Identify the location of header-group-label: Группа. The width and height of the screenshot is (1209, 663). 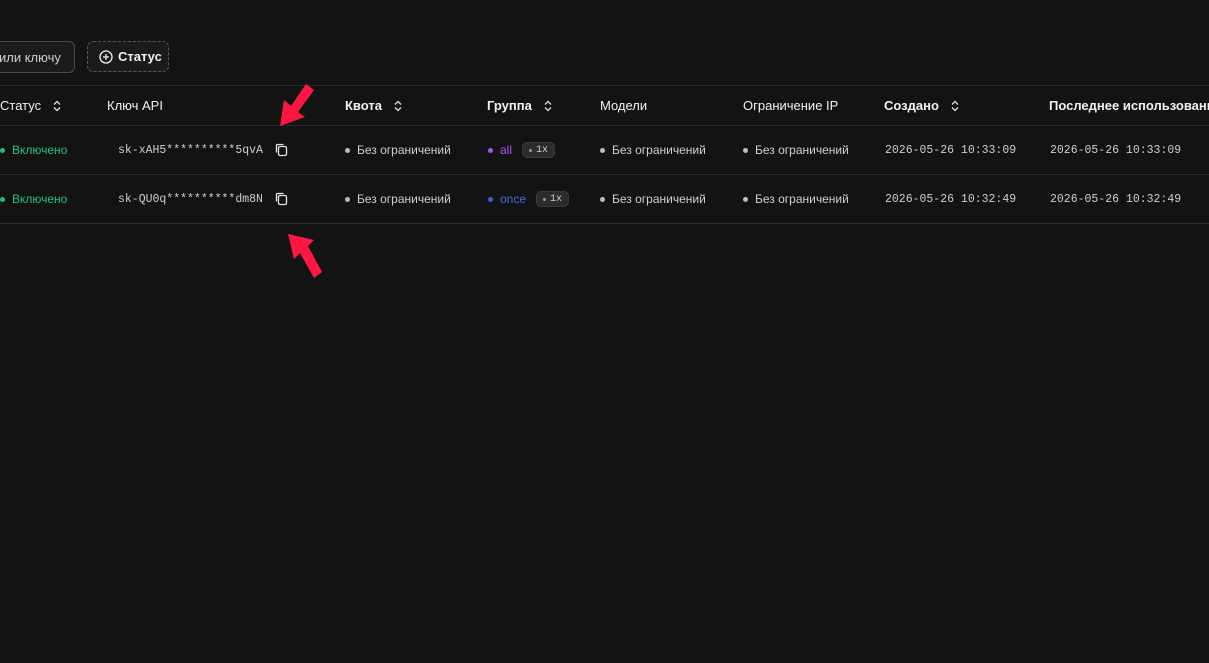
(509, 105).